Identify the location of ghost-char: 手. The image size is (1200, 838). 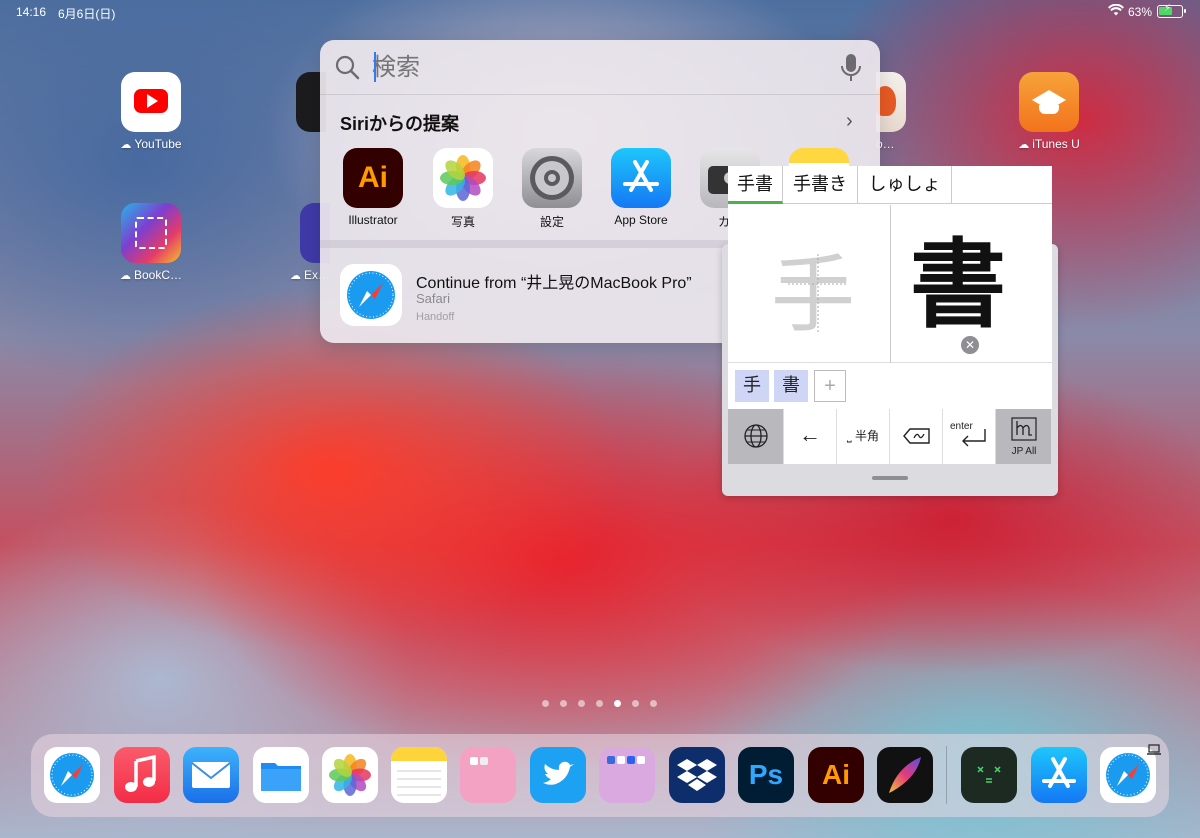
(813, 295).